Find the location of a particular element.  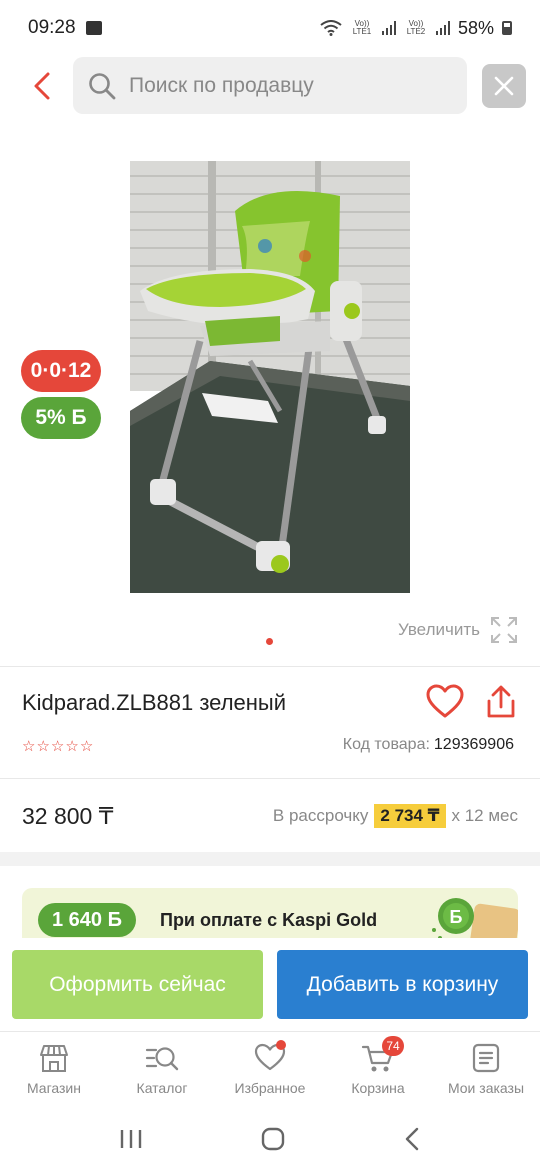

recent-apps-icon is located at coordinates (131, 1139).